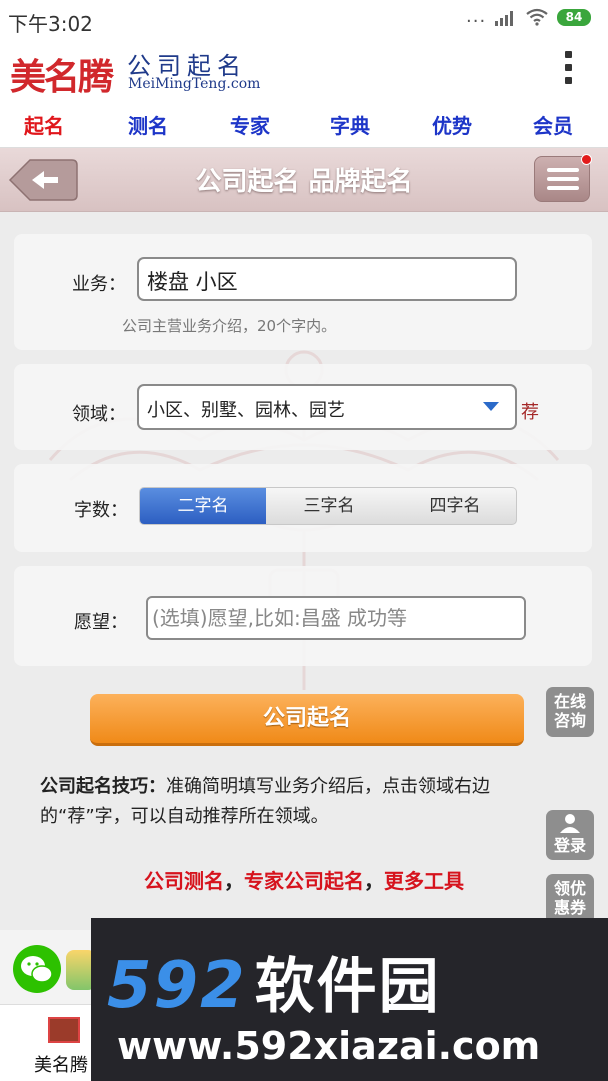 The height and width of the screenshot is (1081, 608). I want to click on company-naming-submit-button: 公司起名, so click(307, 720).